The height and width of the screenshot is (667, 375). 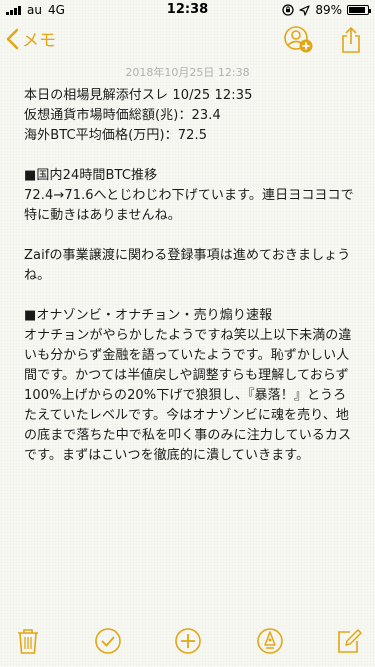 I want to click on add-button, so click(x=188, y=643).